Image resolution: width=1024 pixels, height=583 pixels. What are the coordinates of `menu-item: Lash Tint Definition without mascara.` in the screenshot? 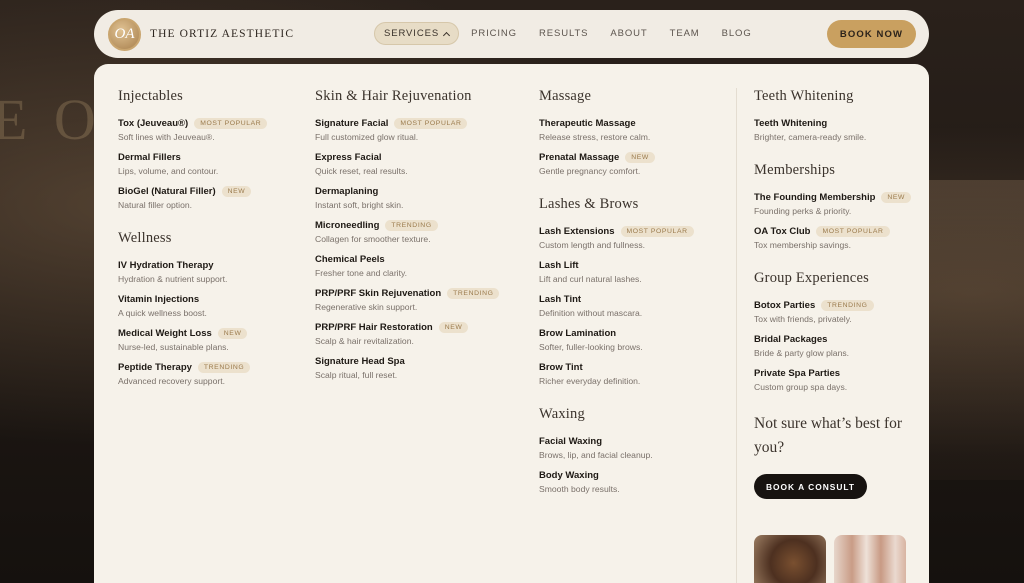 It's located at (616, 306).